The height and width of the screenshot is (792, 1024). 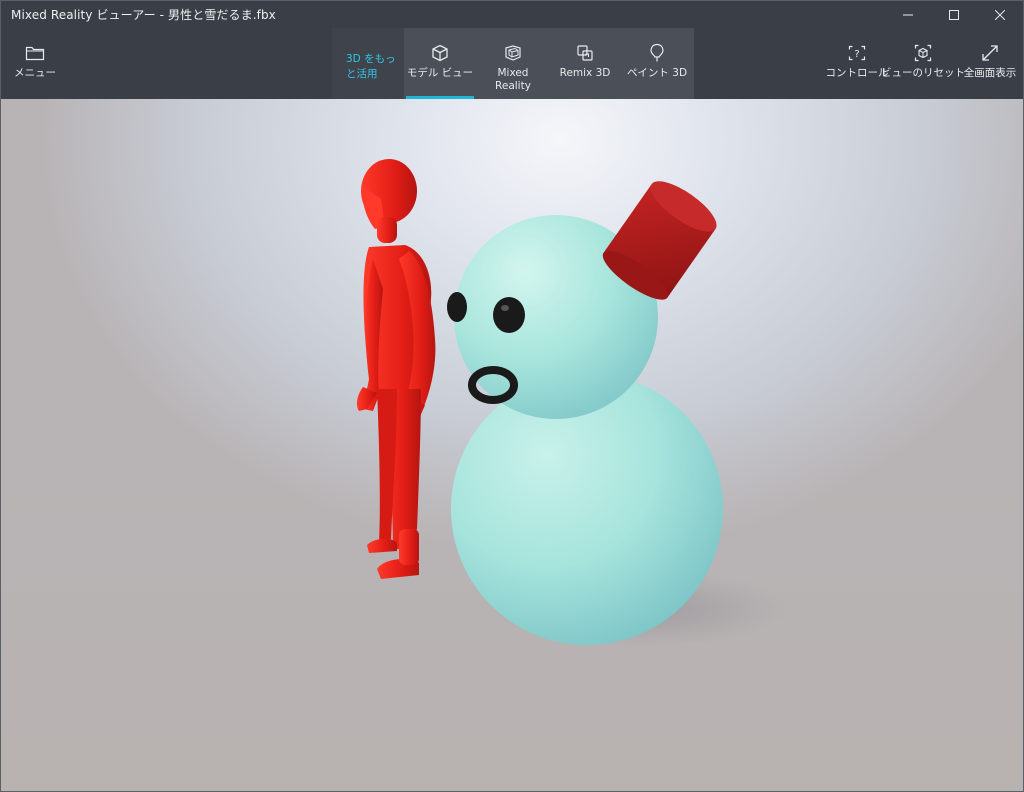 What do you see at coordinates (585, 73) in the screenshot?
I see `tab-remix-3d-label: Remix 3D` at bounding box center [585, 73].